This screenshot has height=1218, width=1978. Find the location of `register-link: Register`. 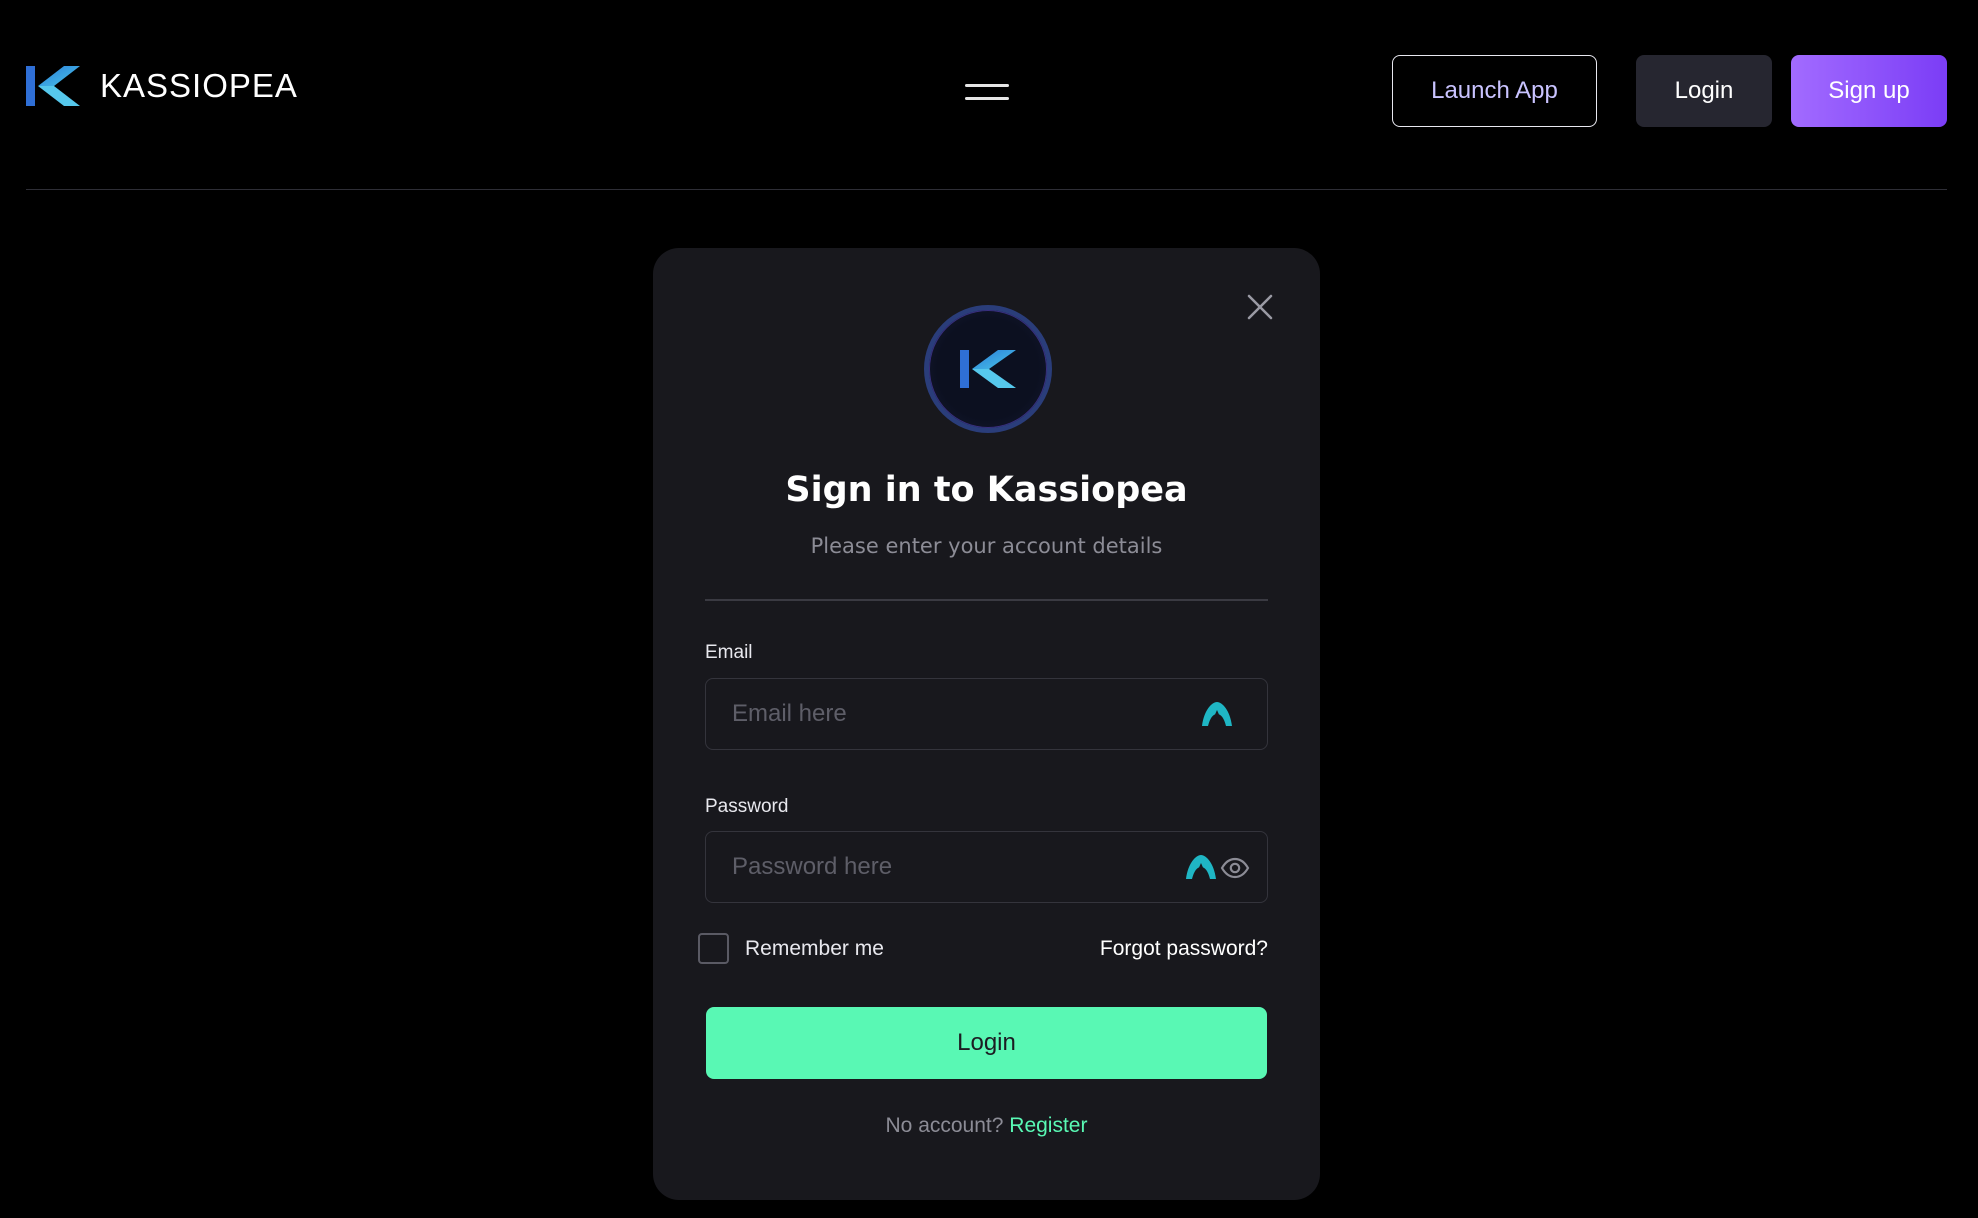

register-link: Register is located at coordinates (1048, 1125).